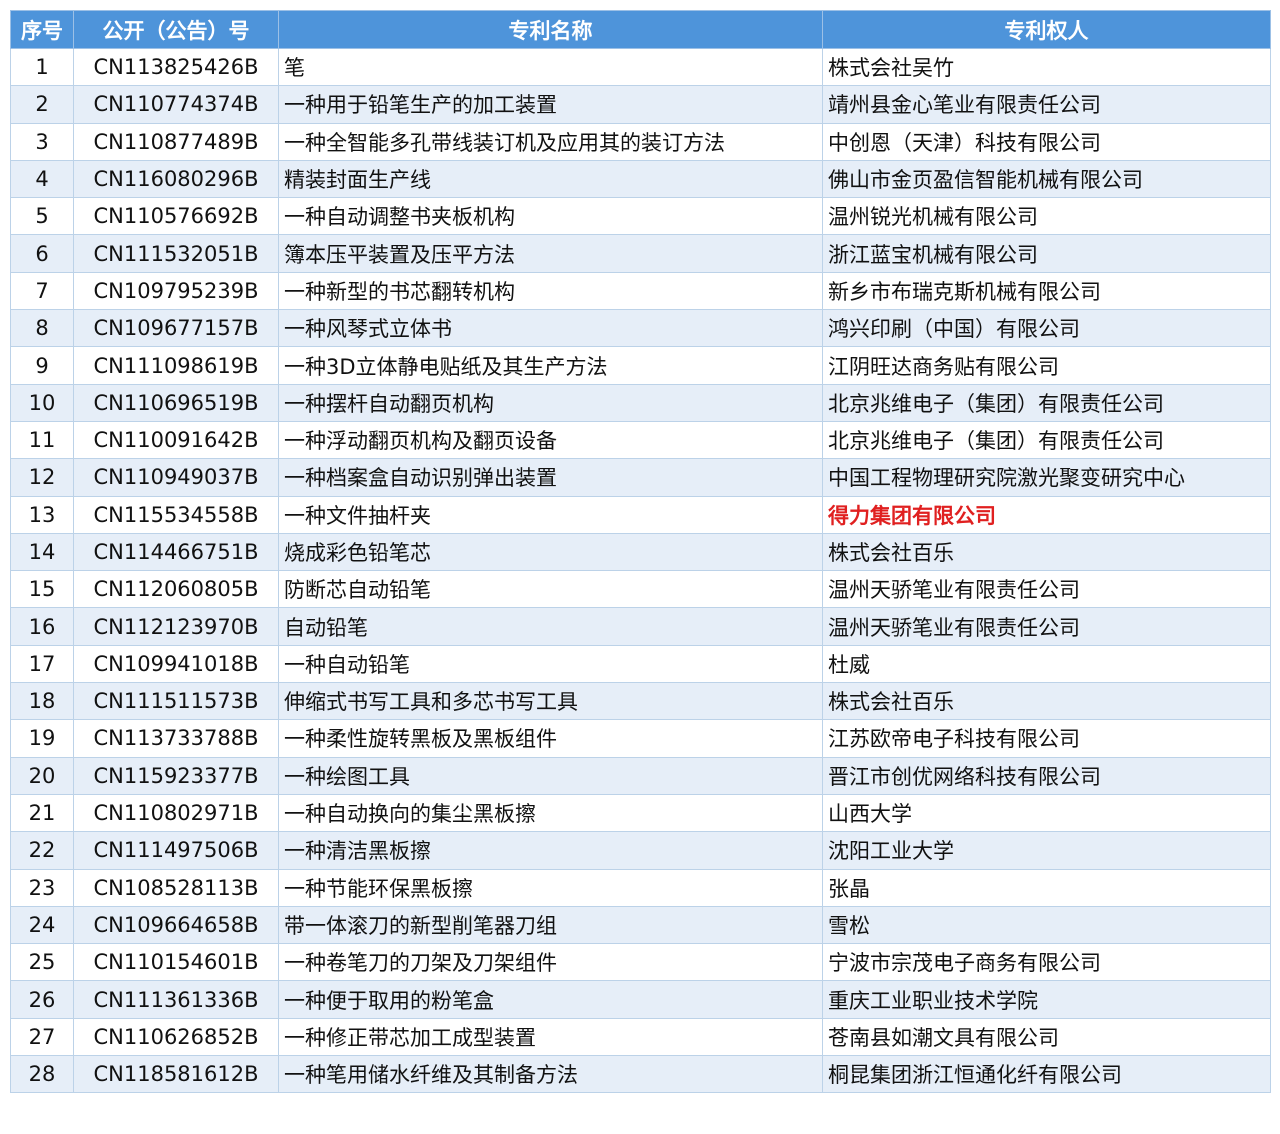 The image size is (1280, 1134). I want to click on table-row: 6 CN111532051B 簿本压平装置及压平方法 浙江蓝宝机械有限公司, so click(640, 253).